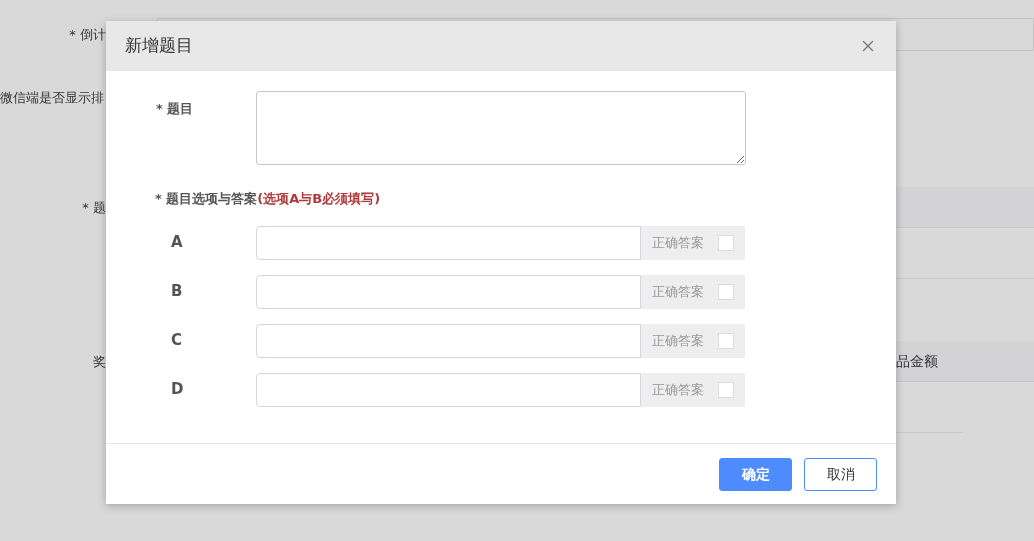  What do you see at coordinates (177, 389) in the screenshot?
I see `option-letter: D` at bounding box center [177, 389].